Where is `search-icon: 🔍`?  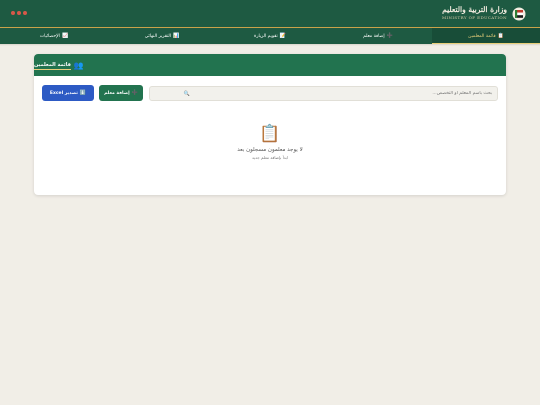 search-icon: 🔍 is located at coordinates (186, 93).